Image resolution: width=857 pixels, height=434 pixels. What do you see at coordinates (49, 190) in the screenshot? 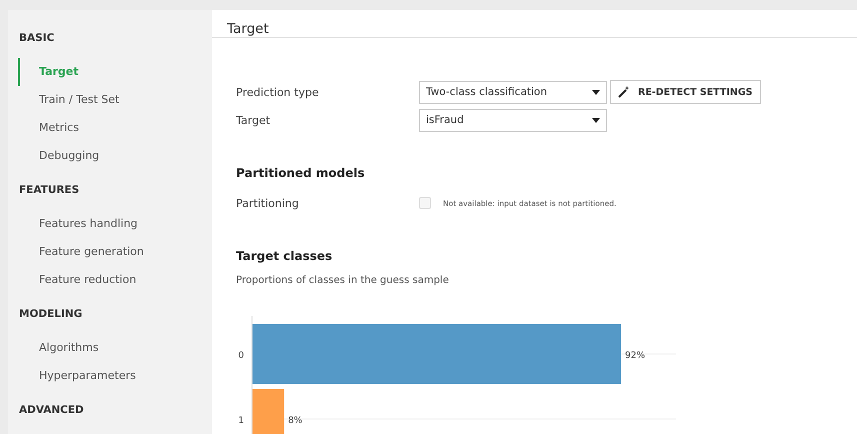
I see `section-title: FEATURES` at bounding box center [49, 190].